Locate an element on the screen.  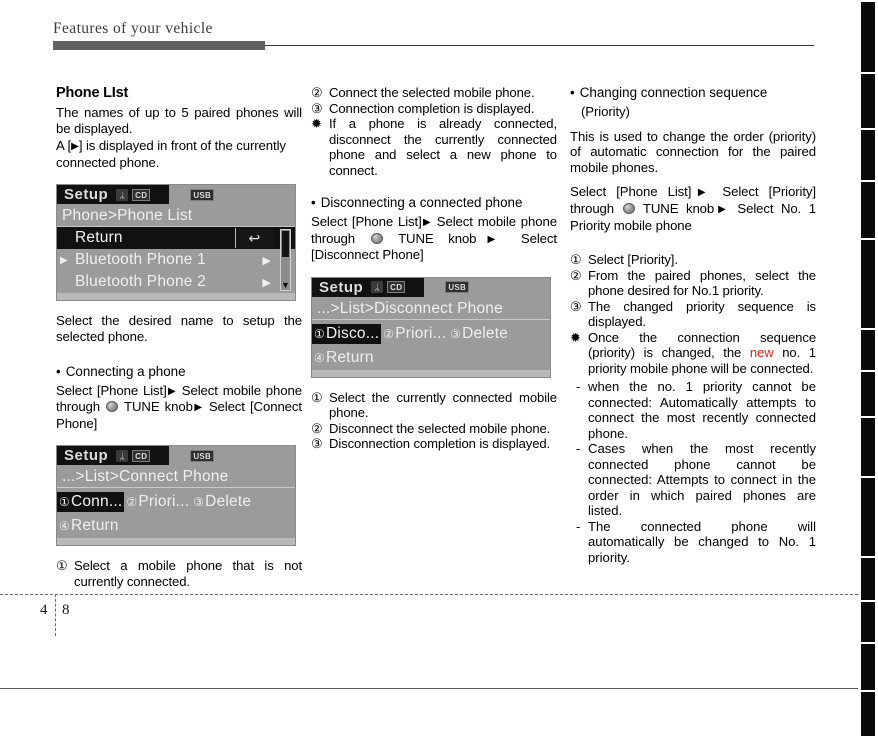
page-number-section: 4 is located at coordinates (44, 610).